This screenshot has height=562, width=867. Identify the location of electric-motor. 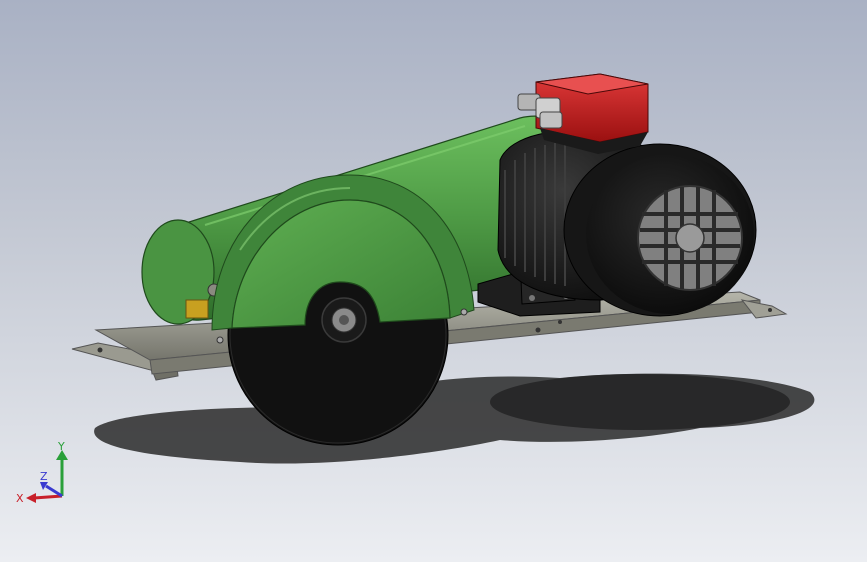
(627, 223).